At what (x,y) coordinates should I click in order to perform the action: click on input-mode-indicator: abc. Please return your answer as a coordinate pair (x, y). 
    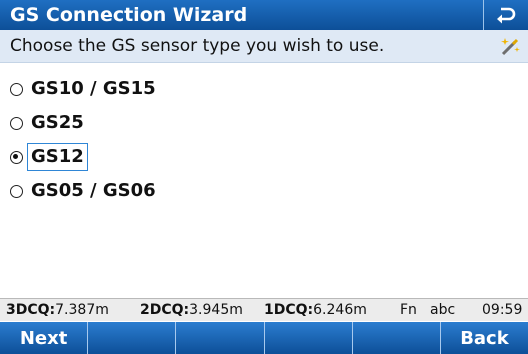
    Looking at the image, I should click on (443, 310).